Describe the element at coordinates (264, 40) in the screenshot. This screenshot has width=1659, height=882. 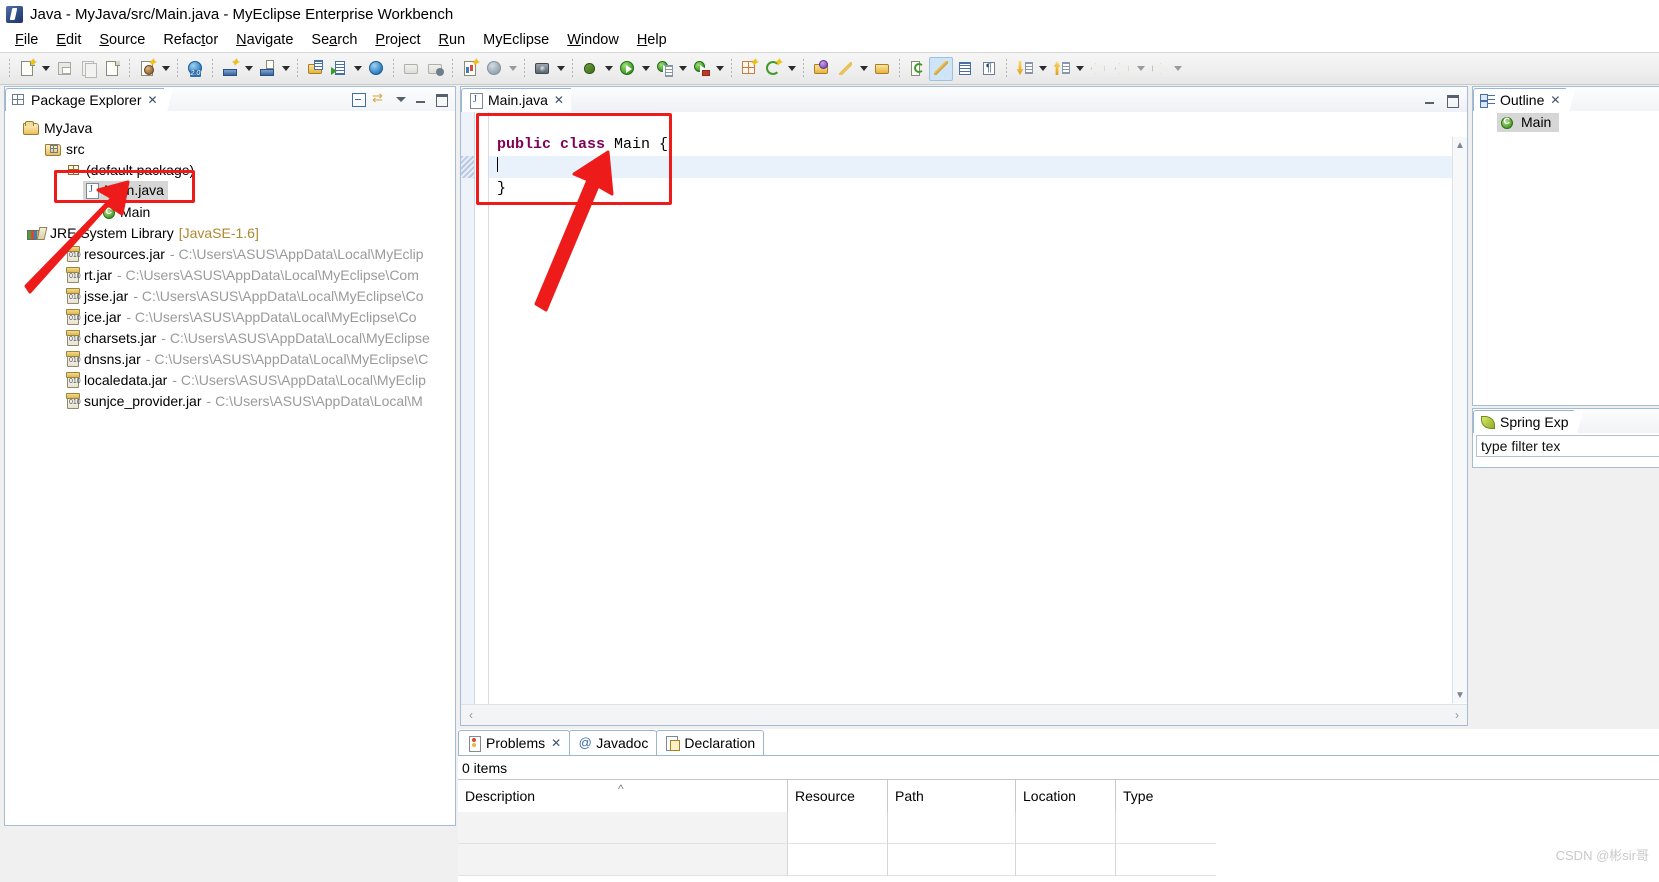
I see `menu-navigate: Navigate` at that location.